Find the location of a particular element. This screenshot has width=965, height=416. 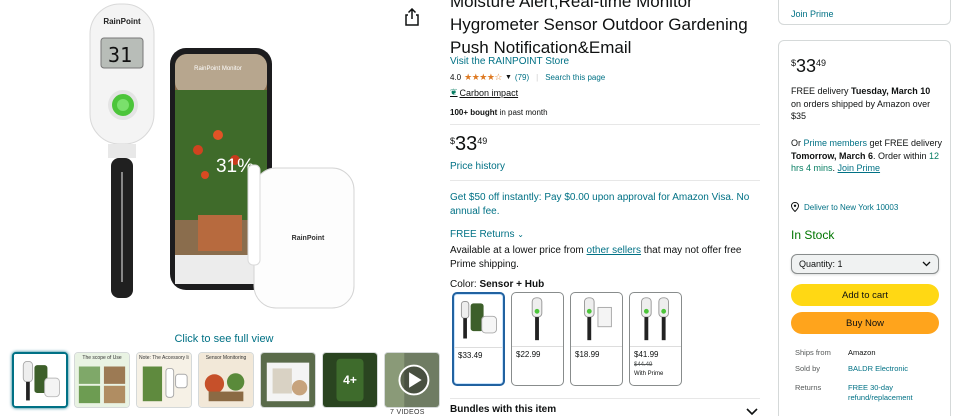

thumbnail-more: 4+ is located at coordinates (350, 380).